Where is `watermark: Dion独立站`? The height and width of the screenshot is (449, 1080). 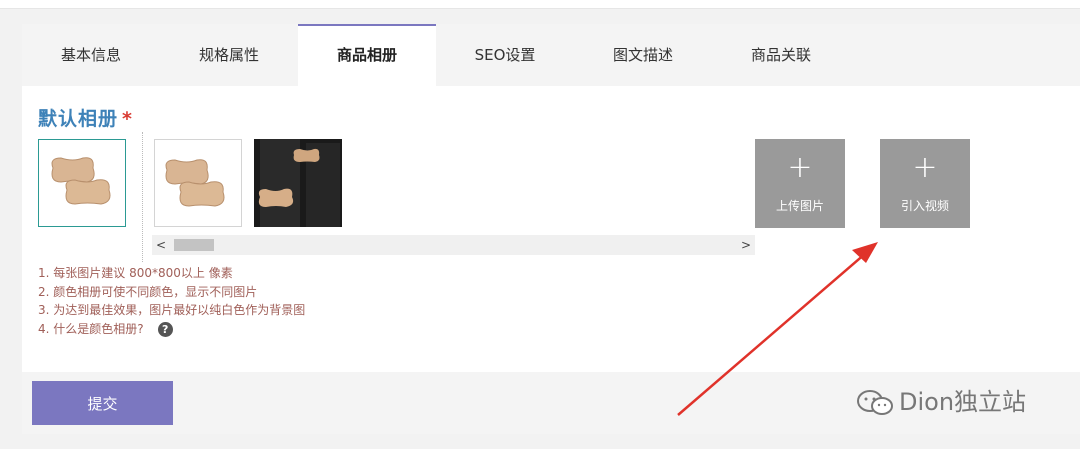 watermark: Dion独立站 is located at coordinates (940, 400).